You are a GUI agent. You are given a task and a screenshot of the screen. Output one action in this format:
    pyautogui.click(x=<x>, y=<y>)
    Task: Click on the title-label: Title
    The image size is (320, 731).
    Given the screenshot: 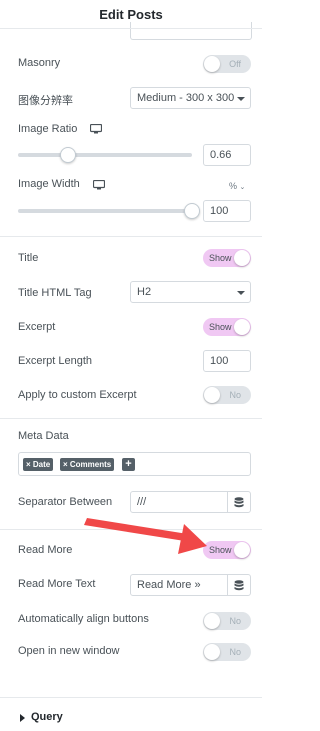 What is the action you would take?
    pyautogui.click(x=28, y=258)
    